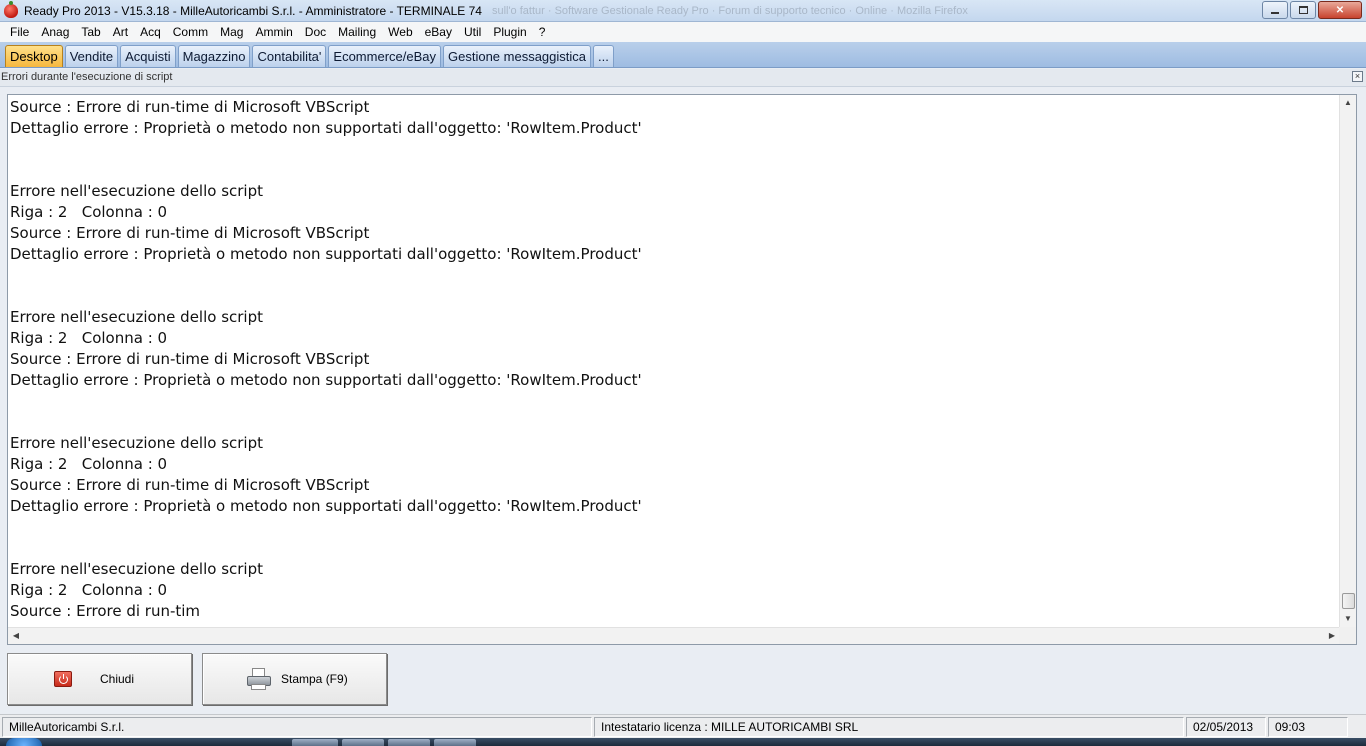 The image size is (1366, 746). Describe the element at coordinates (1357, 76) in the screenshot. I see `panel-close-icon: ×` at that location.